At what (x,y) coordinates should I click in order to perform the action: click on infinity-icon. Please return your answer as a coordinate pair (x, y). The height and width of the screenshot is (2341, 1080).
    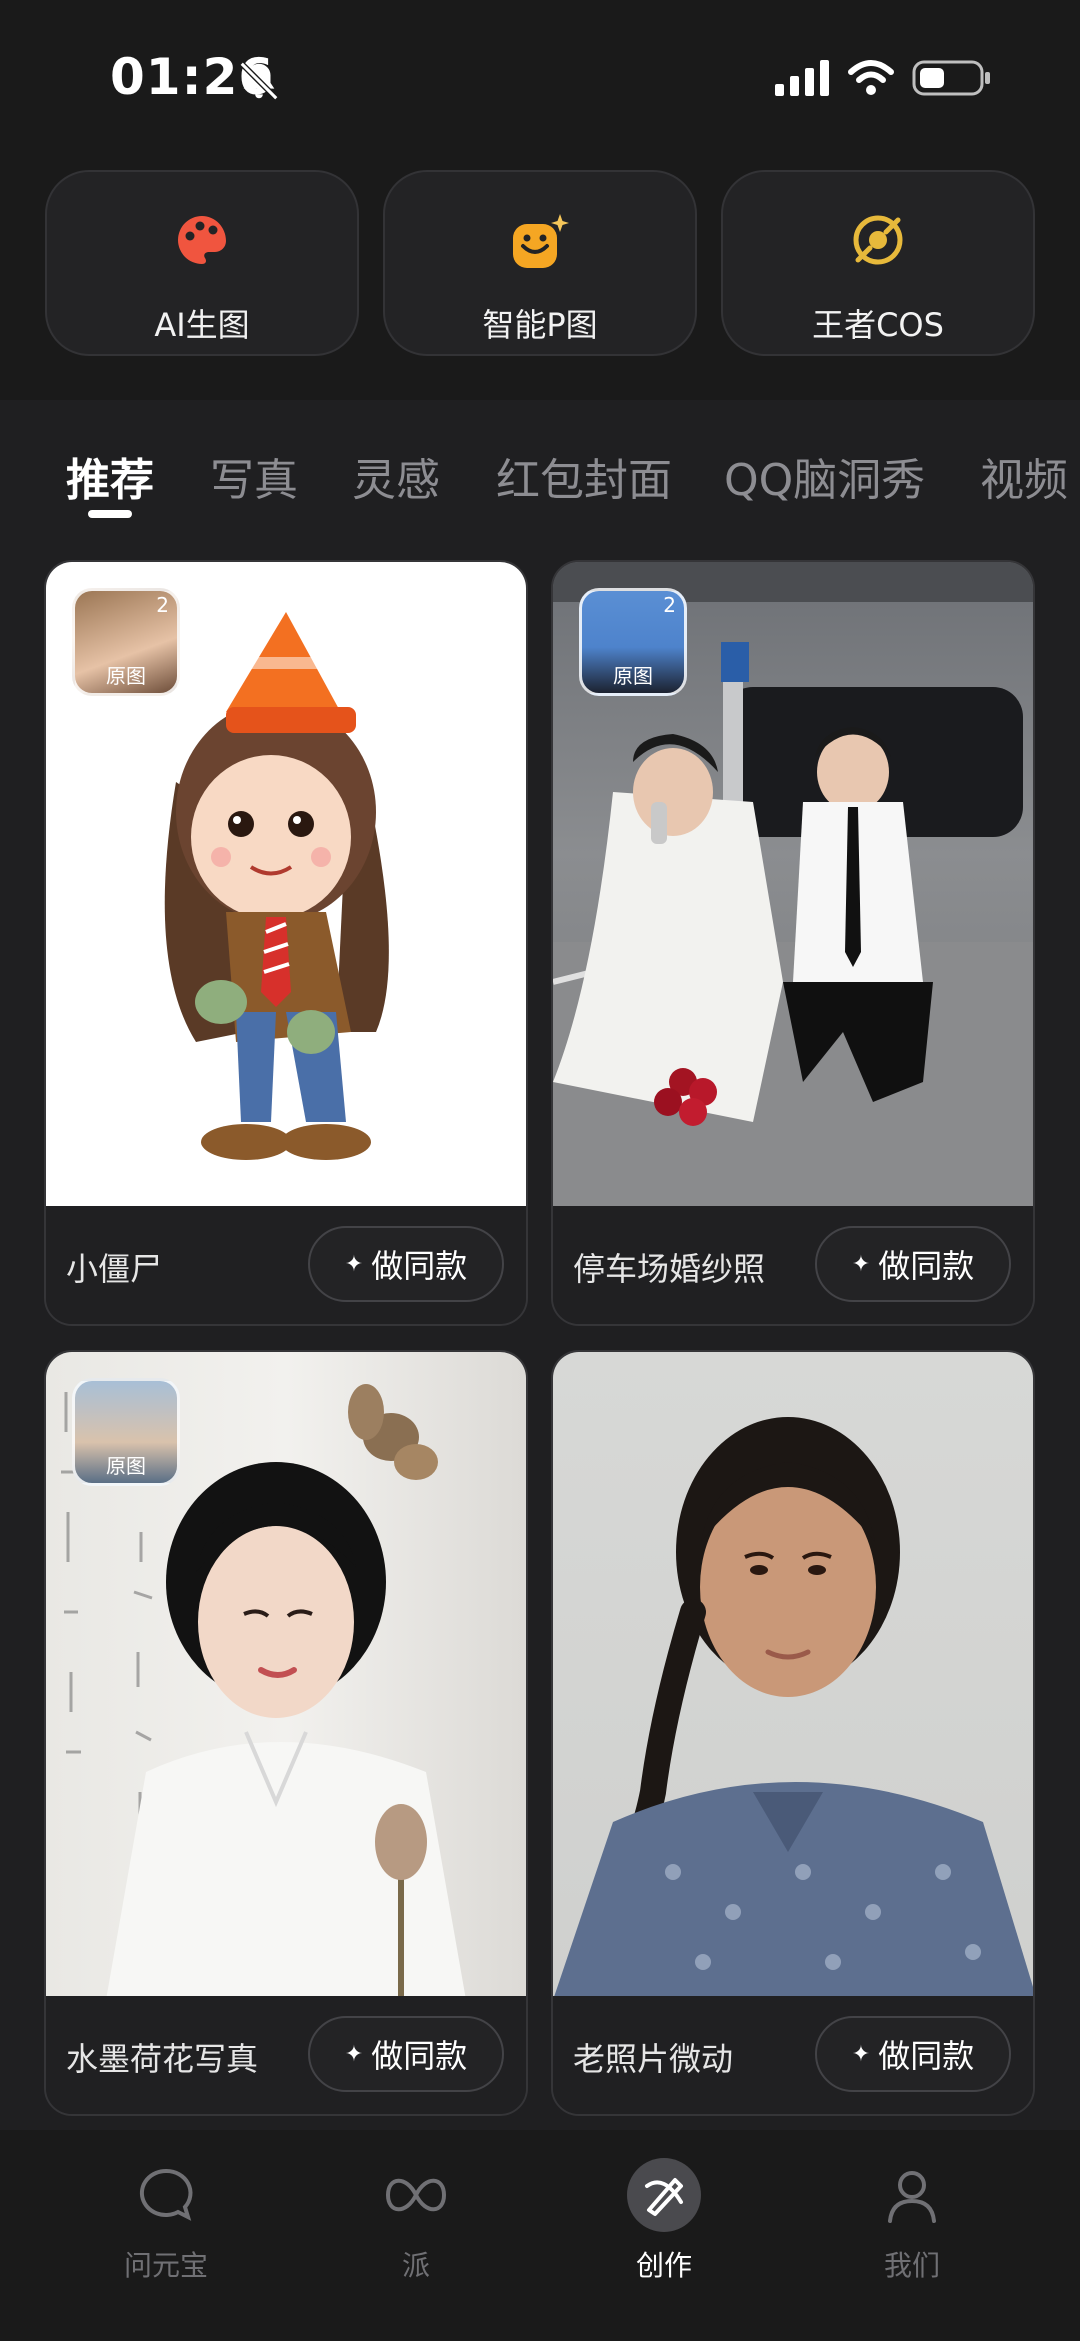
    Looking at the image, I should click on (416, 2195).